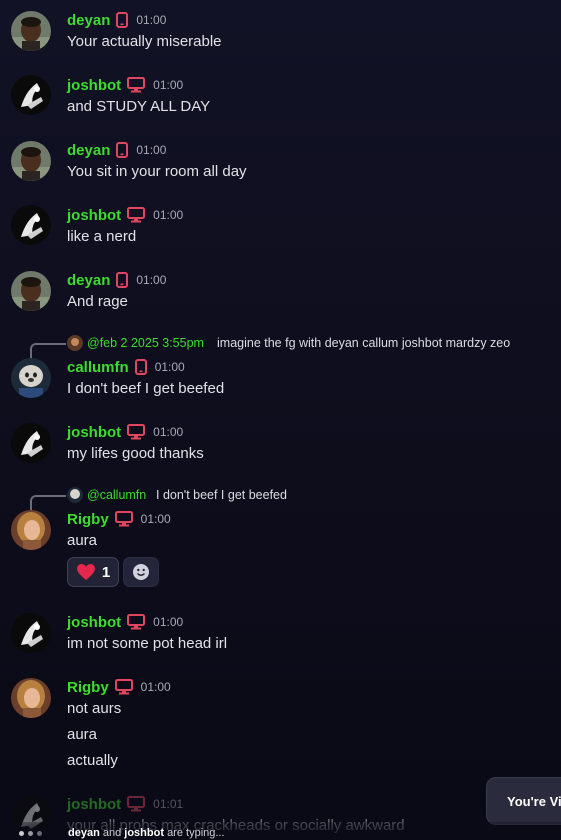  What do you see at coordinates (116, 495) in the screenshot?
I see `reply-mention: @callumfn` at bounding box center [116, 495].